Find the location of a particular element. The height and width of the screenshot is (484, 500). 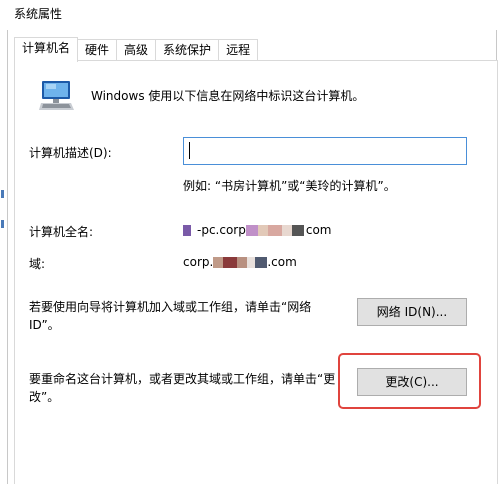

intro-text: Windows 使用以下信息在网络中标识这台计算机。 is located at coordinates (228, 96).